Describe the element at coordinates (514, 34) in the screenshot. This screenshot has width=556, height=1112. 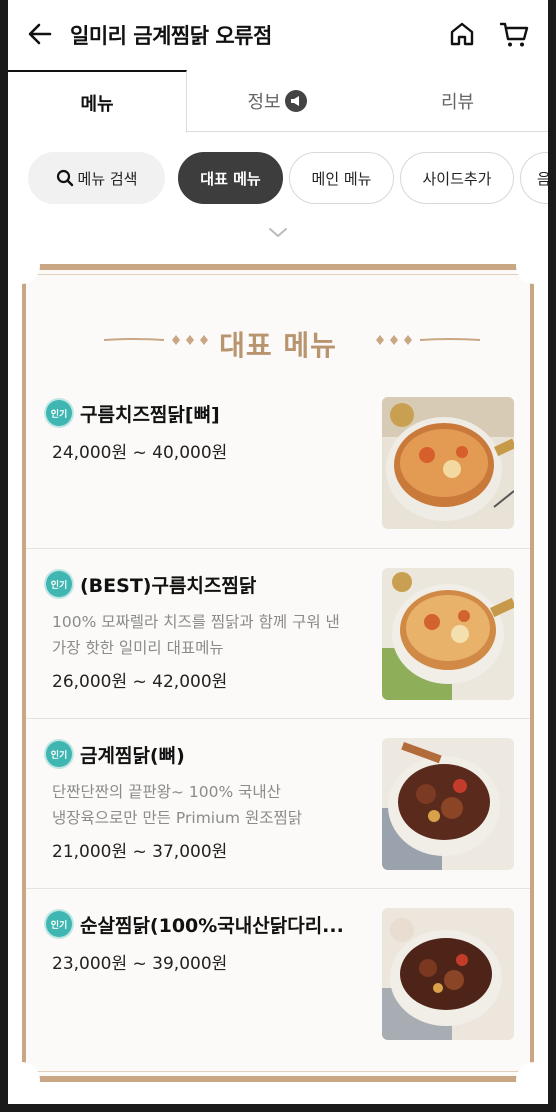
I see `cart-icon` at that location.